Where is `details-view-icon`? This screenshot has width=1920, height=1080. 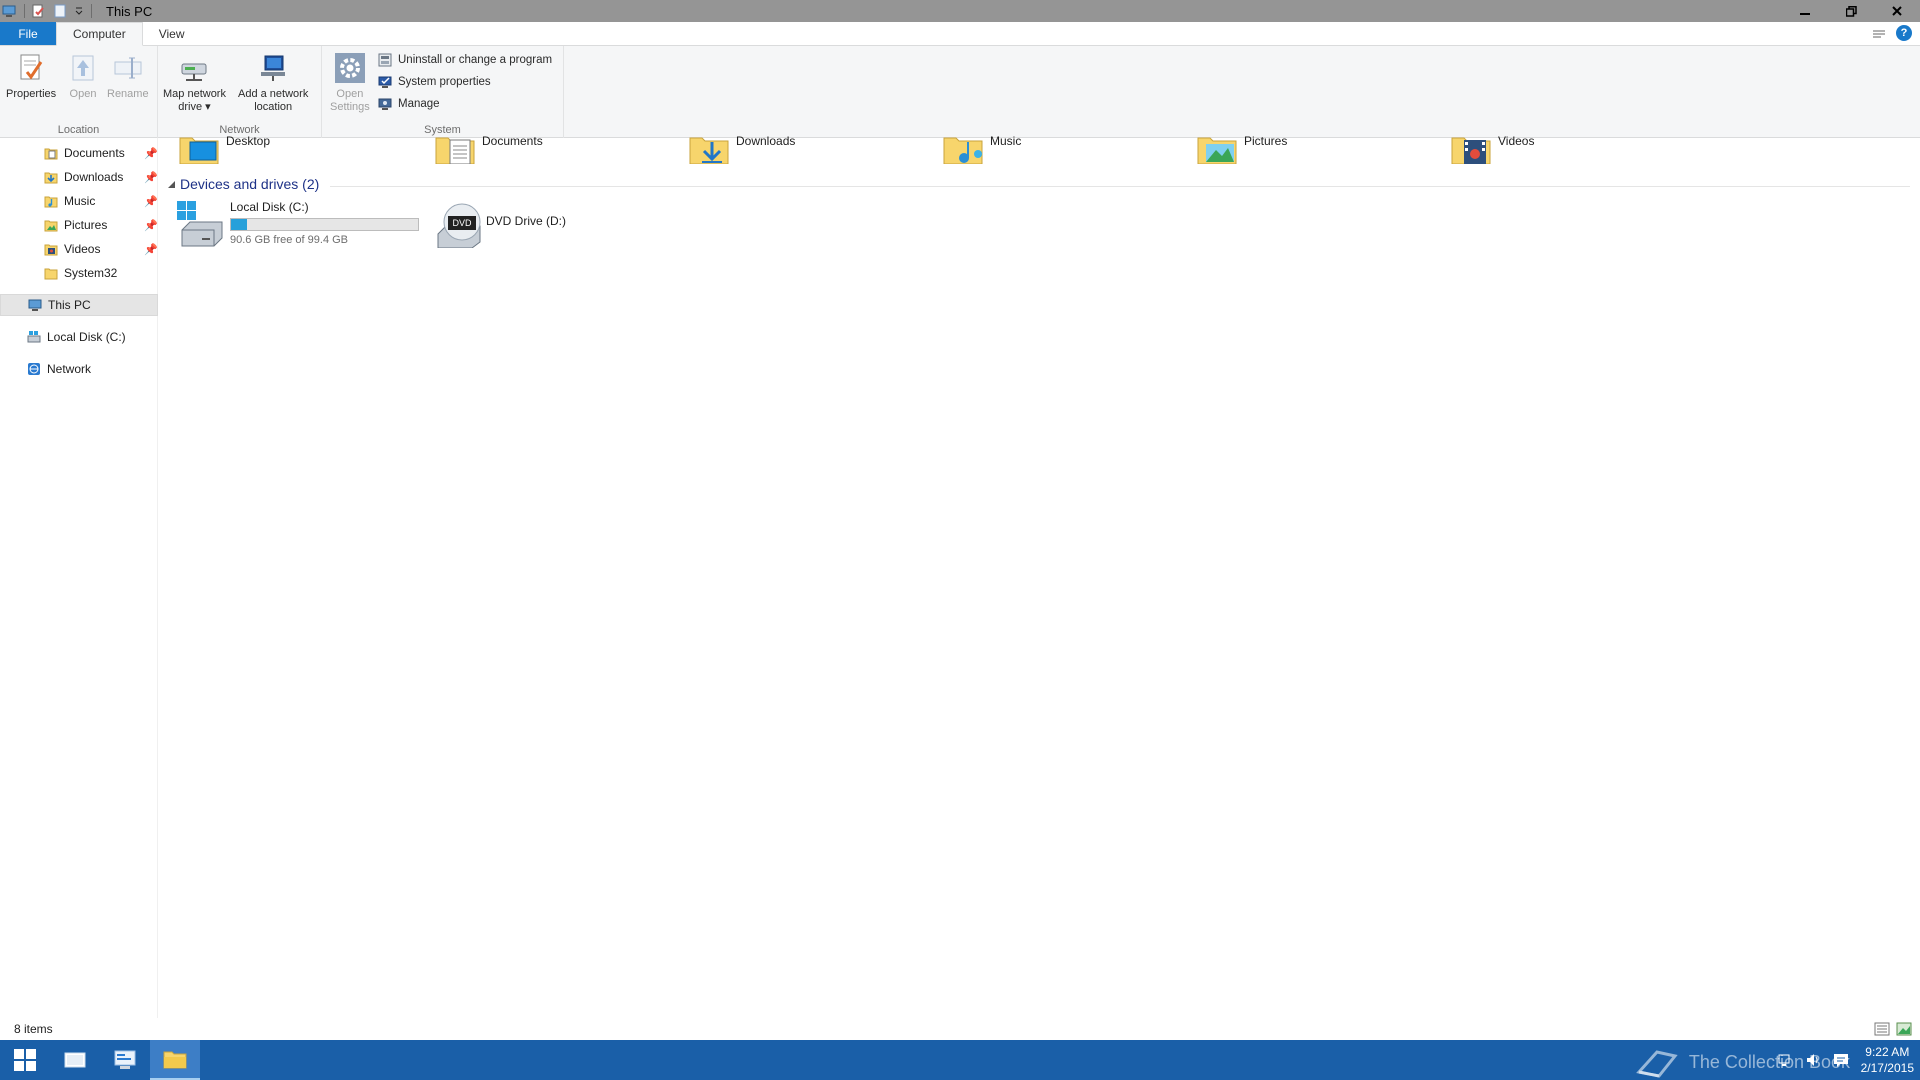 details-view-icon is located at coordinates (1882, 1029).